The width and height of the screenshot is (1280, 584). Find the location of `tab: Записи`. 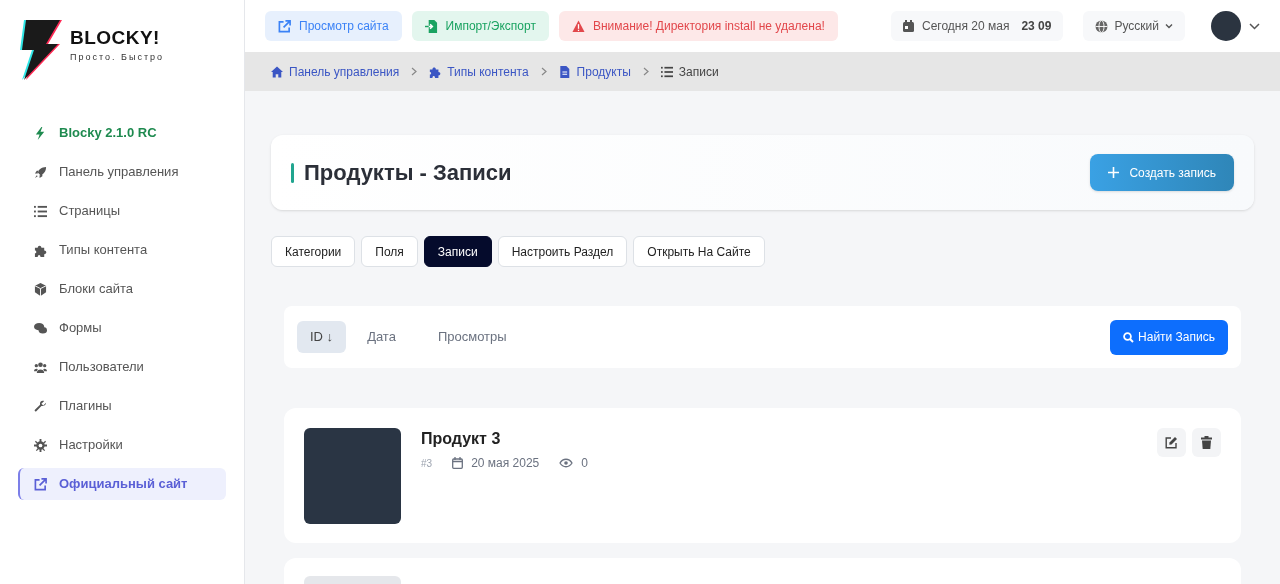

tab: Записи is located at coordinates (457, 251).